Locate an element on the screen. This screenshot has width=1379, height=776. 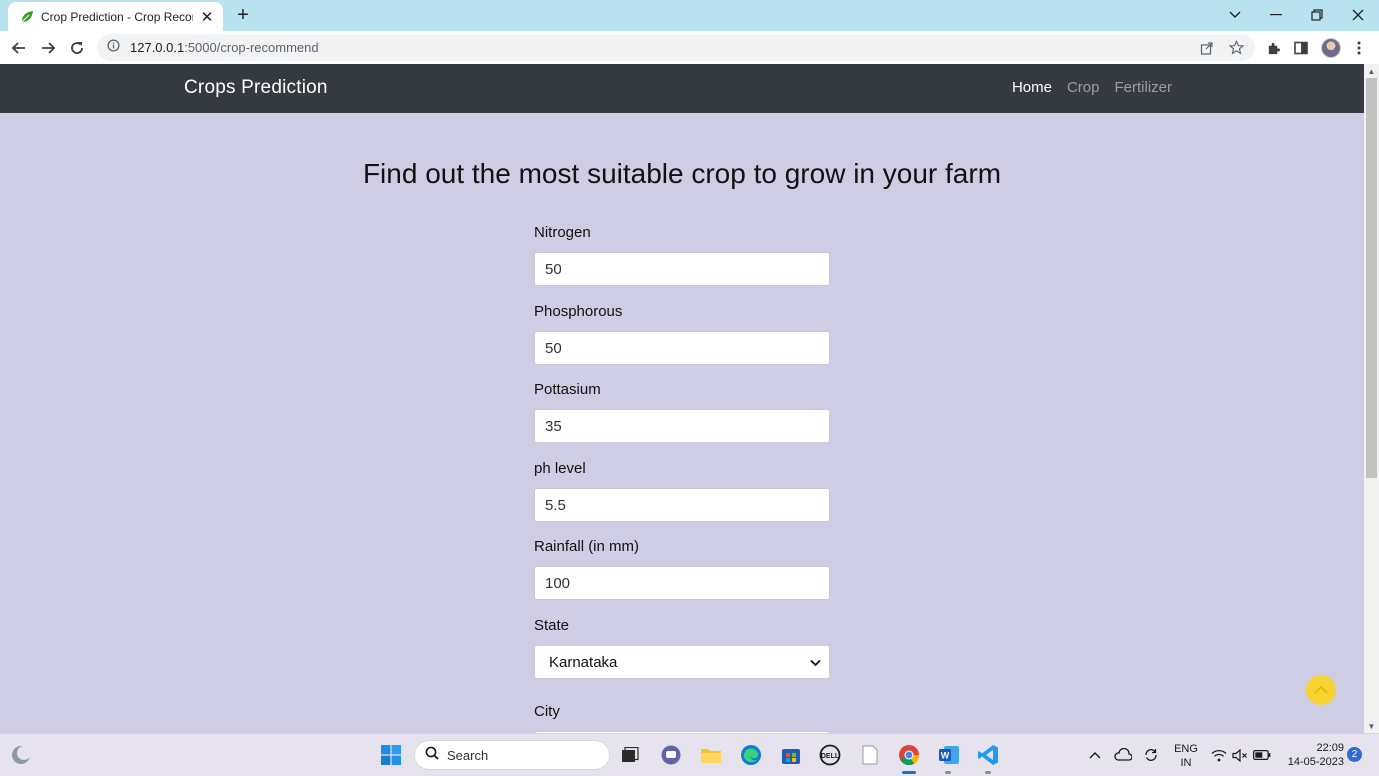
windows-taskbar: Search DELL W ENG IN 22:09 14-05-2023 2 is located at coordinates (689, 754).